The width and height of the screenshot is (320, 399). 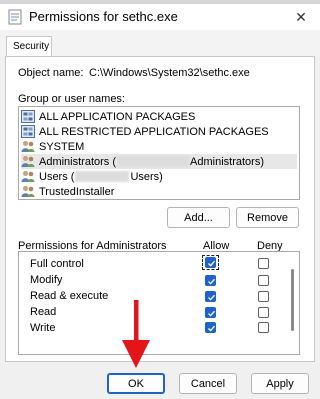 What do you see at coordinates (77, 191) in the screenshot?
I see `group-item-label: TrustedInstaller` at bounding box center [77, 191].